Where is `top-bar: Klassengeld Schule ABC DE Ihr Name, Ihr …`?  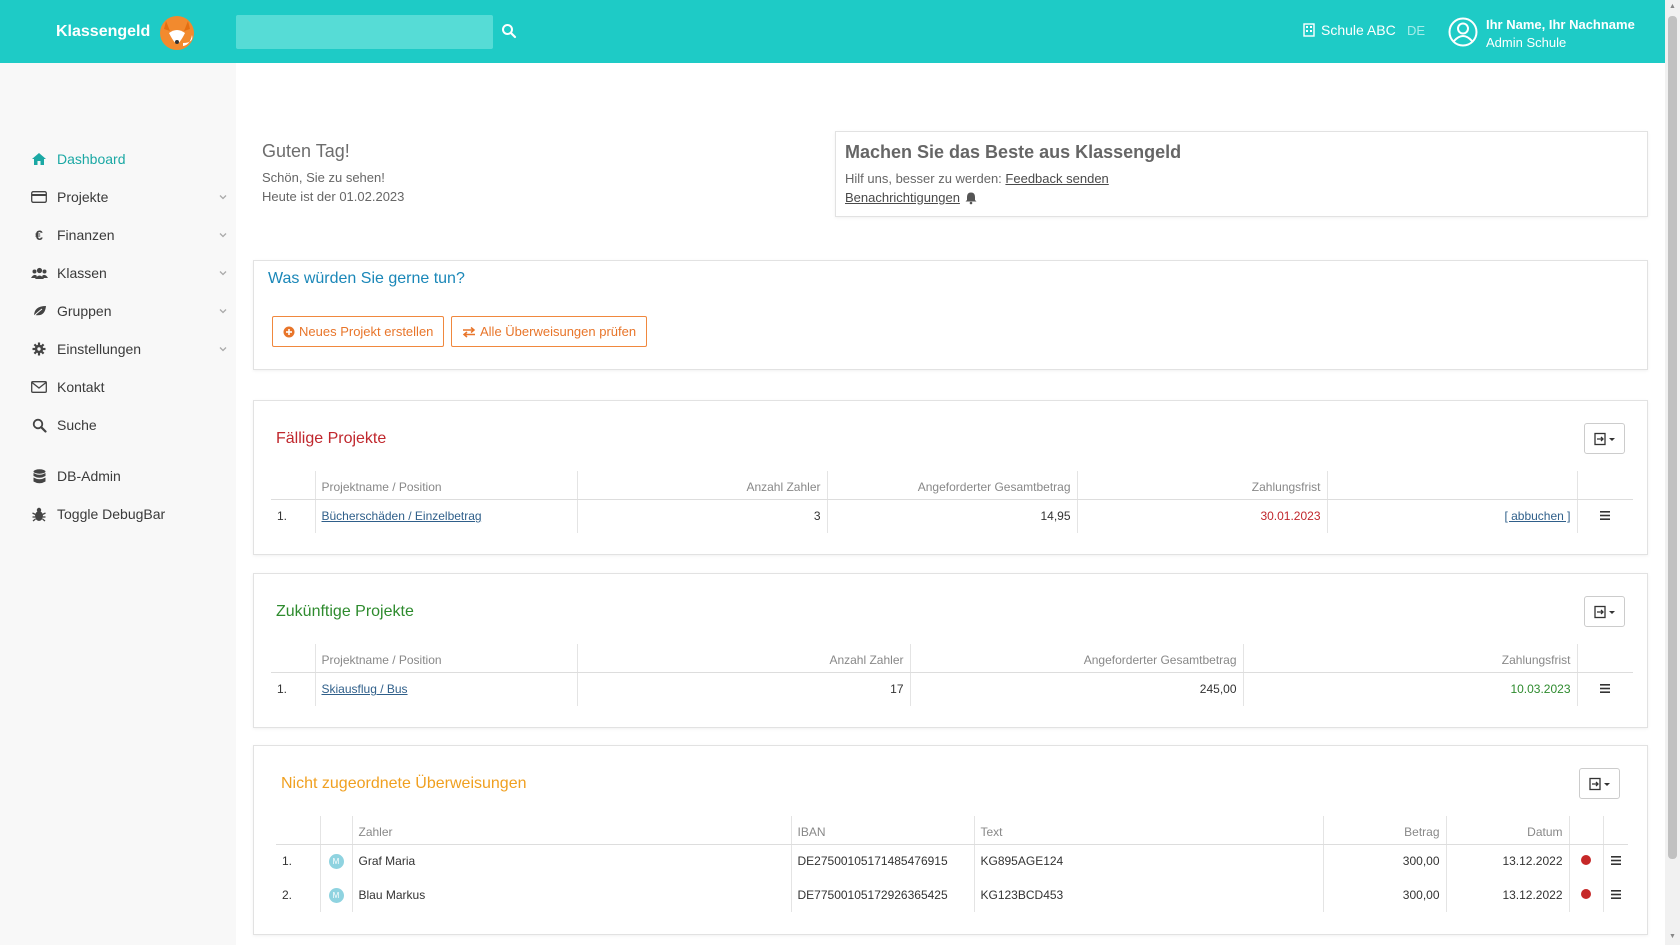 top-bar: Klassengeld Schule ABC DE Ihr Name, Ihr … is located at coordinates (832, 31).